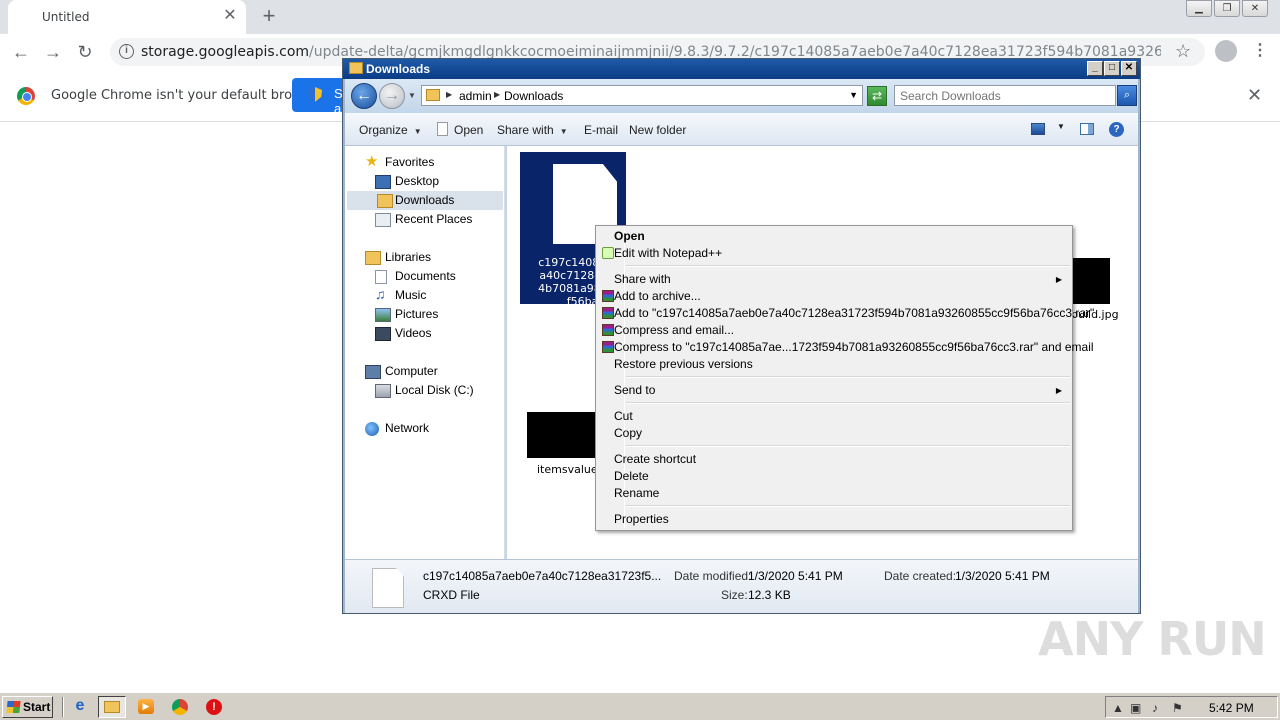 This screenshot has width=1280, height=720. I want to click on computer-icon, so click(373, 372).